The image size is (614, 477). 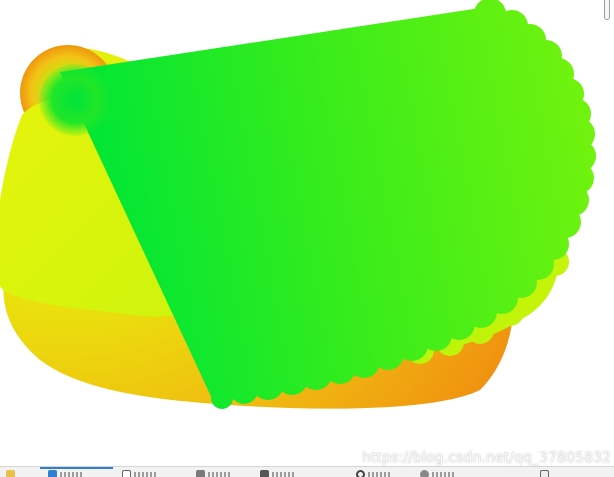 I want to click on taskbar, so click(x=307, y=471).